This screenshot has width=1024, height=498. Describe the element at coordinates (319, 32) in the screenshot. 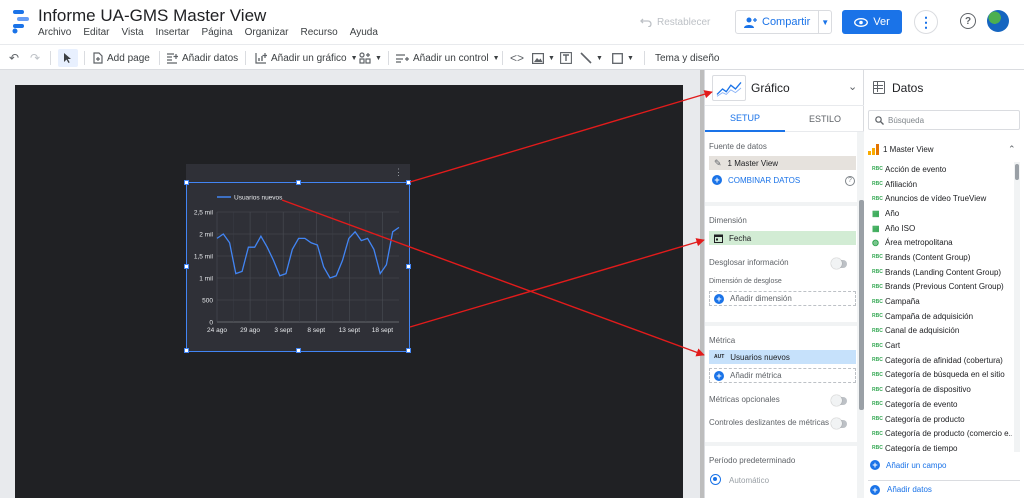

I see `menu-recurso: Recurso` at that location.